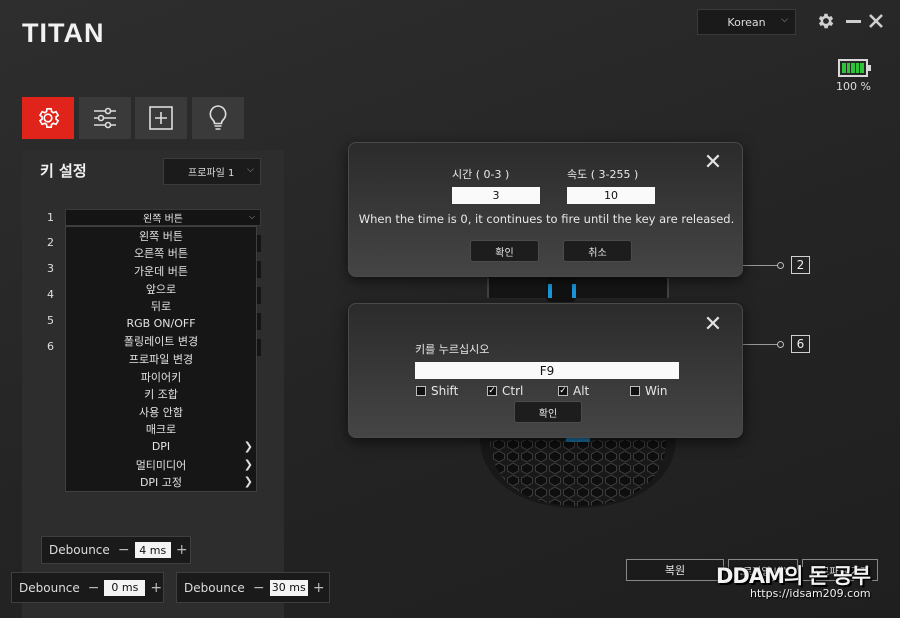 This screenshot has height=618, width=900. I want to click on debounce-control-1: Debounce − 0 ms +, so click(87, 587).